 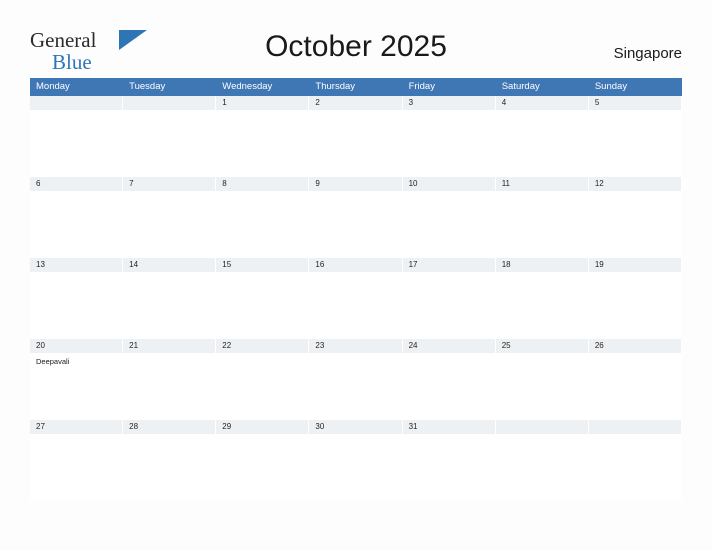 What do you see at coordinates (262, 184) in the screenshot?
I see `day-number: 8` at bounding box center [262, 184].